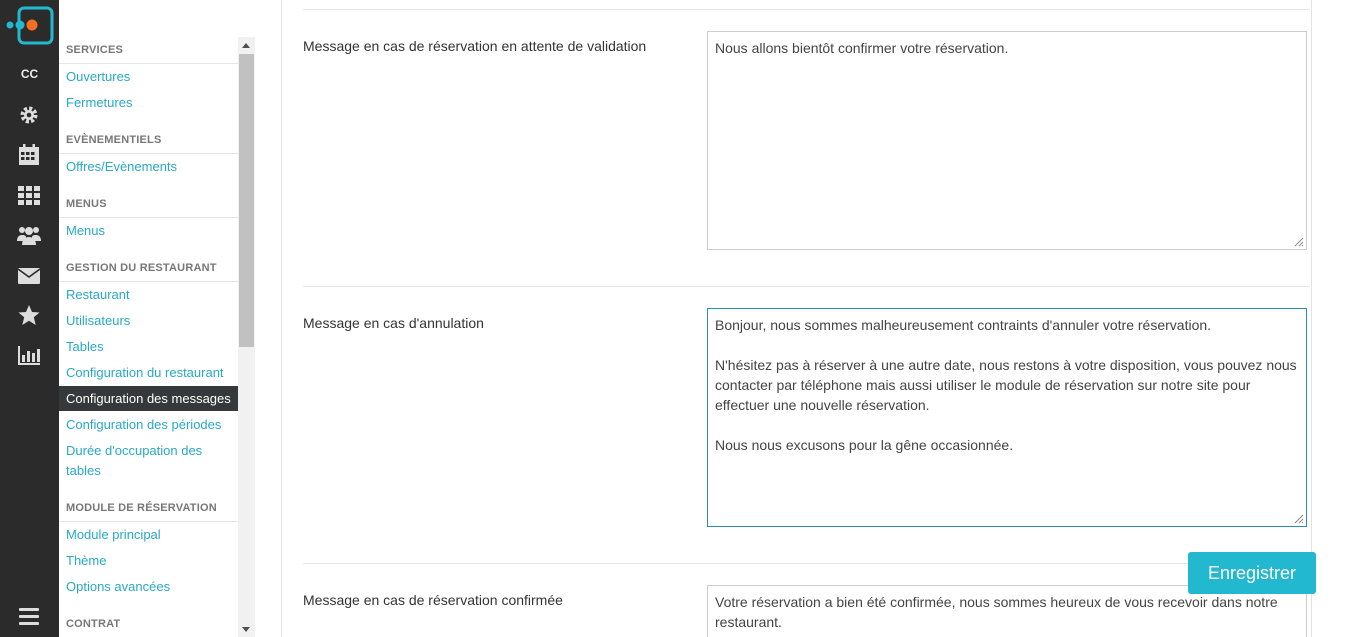 The height and width of the screenshot is (637, 1345). I want to click on nav-duree-occupation-cont: tables, so click(83, 471).